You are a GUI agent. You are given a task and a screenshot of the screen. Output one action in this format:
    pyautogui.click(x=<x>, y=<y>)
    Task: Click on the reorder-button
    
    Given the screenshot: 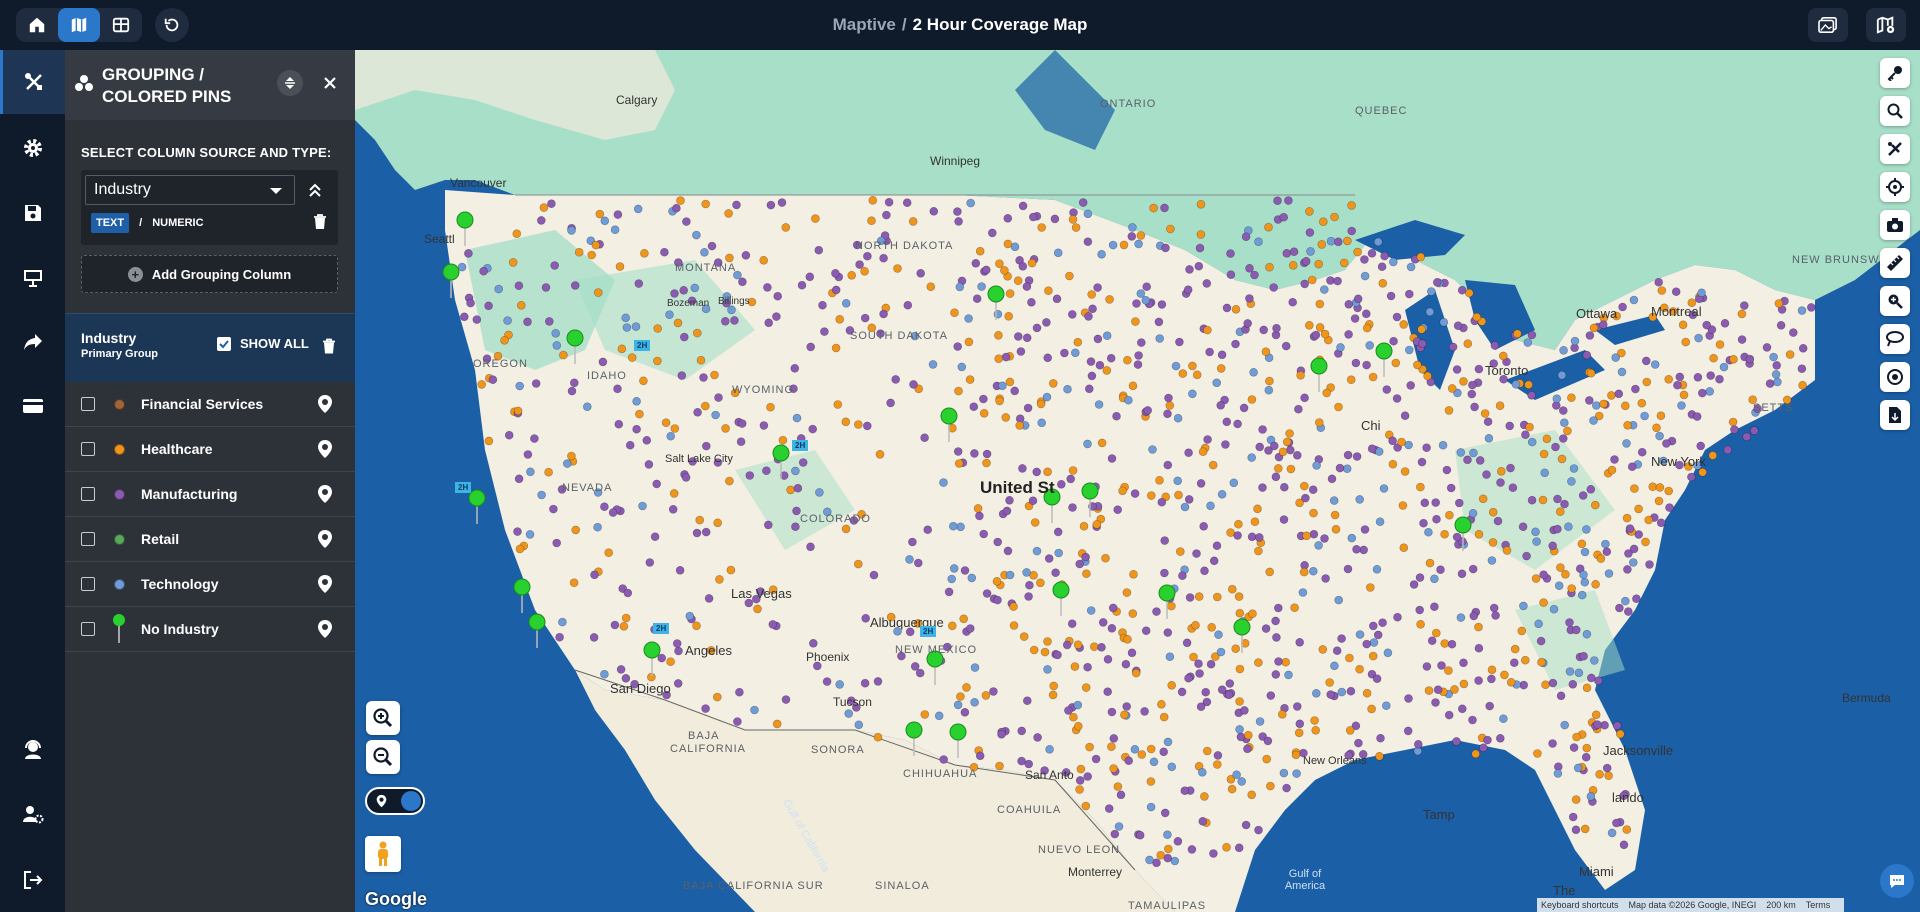 What is the action you would take?
    pyautogui.click(x=290, y=83)
    